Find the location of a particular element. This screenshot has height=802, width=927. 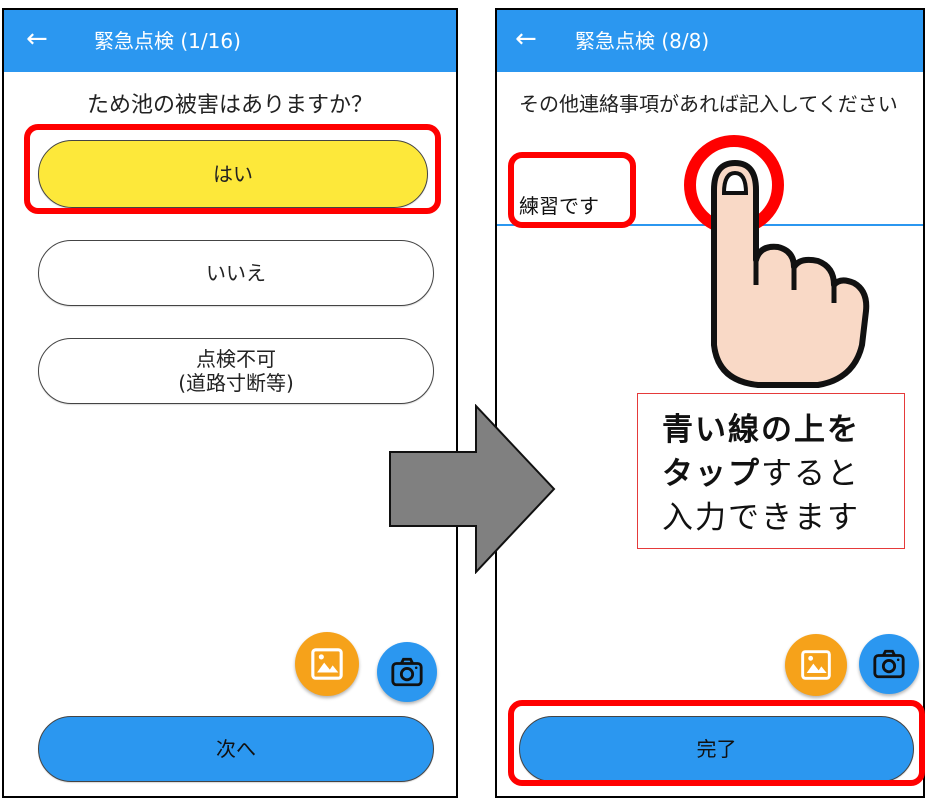

instruction-callout: 青い線の上を タップすると 入力できます is located at coordinates (771, 471).